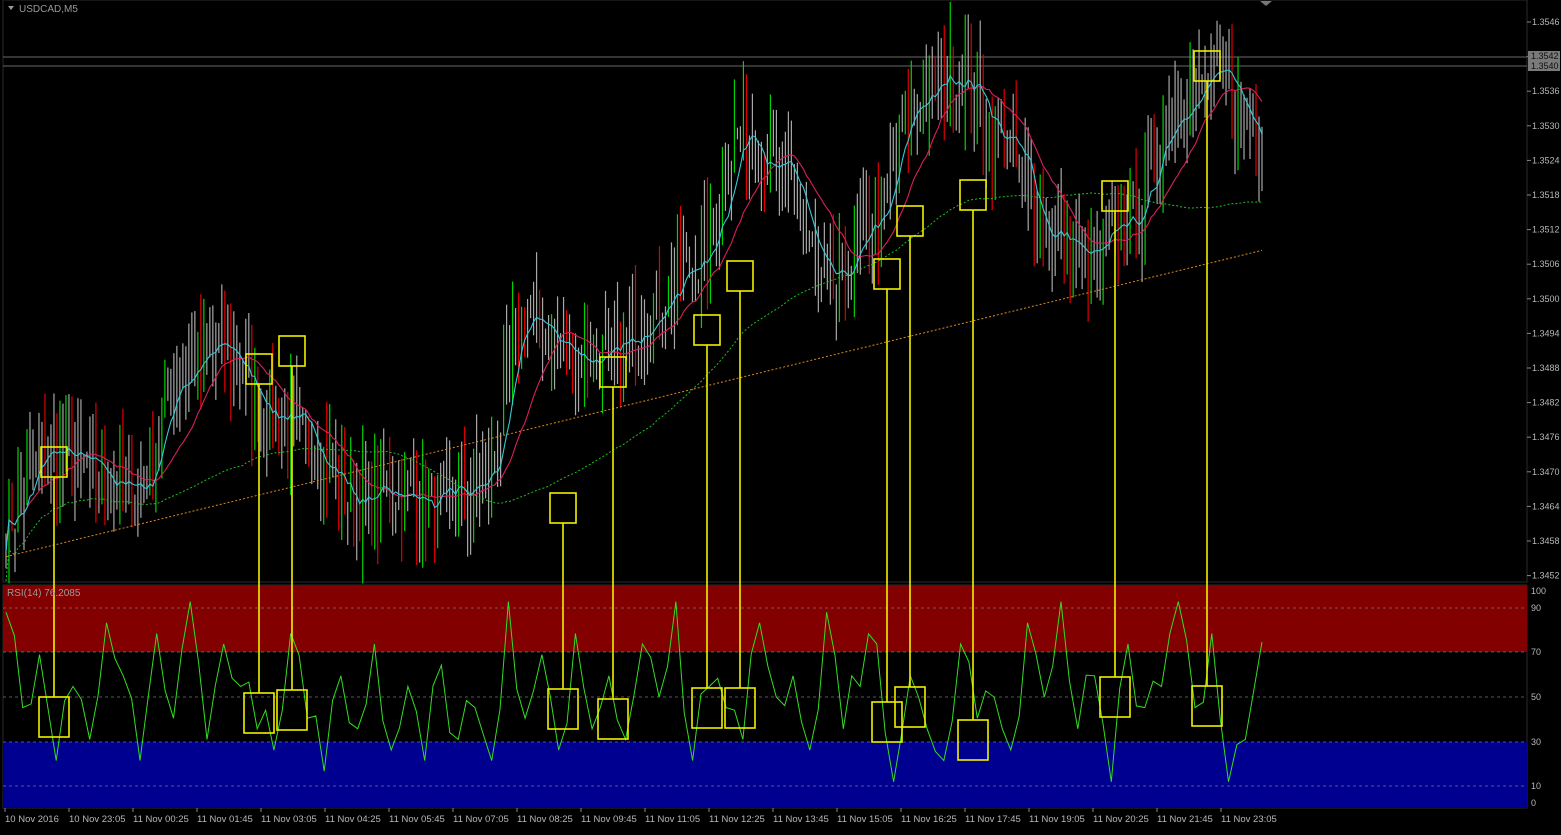 The image size is (1561, 835). Describe the element at coordinates (353, 819) in the screenshot. I see `time-tick-label: 11 Nov 04:25` at that location.